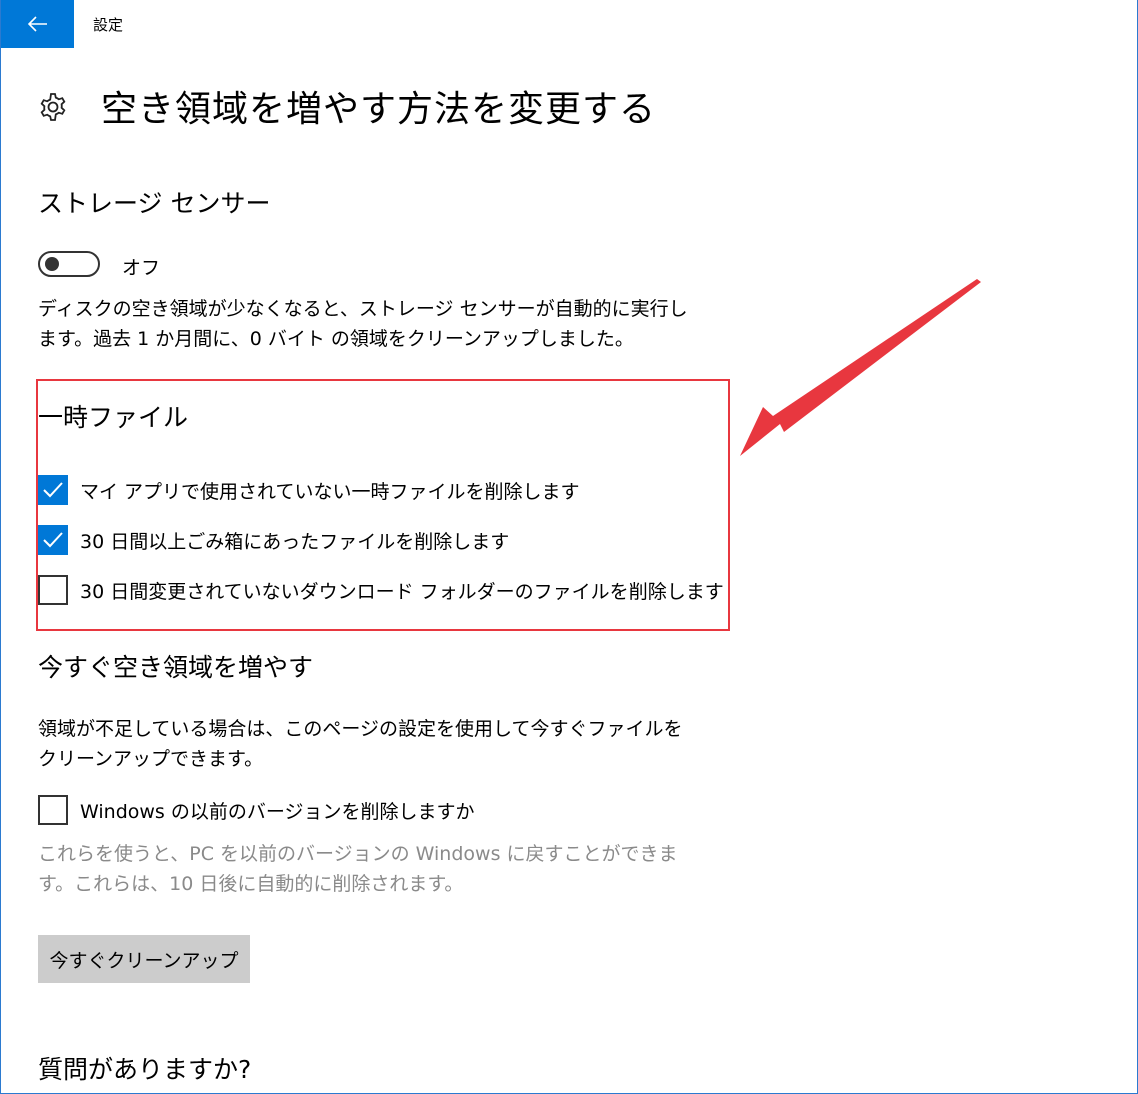 This screenshot has height=1094, width=1138. Describe the element at coordinates (53, 107) in the screenshot. I see `gear-icon` at that location.